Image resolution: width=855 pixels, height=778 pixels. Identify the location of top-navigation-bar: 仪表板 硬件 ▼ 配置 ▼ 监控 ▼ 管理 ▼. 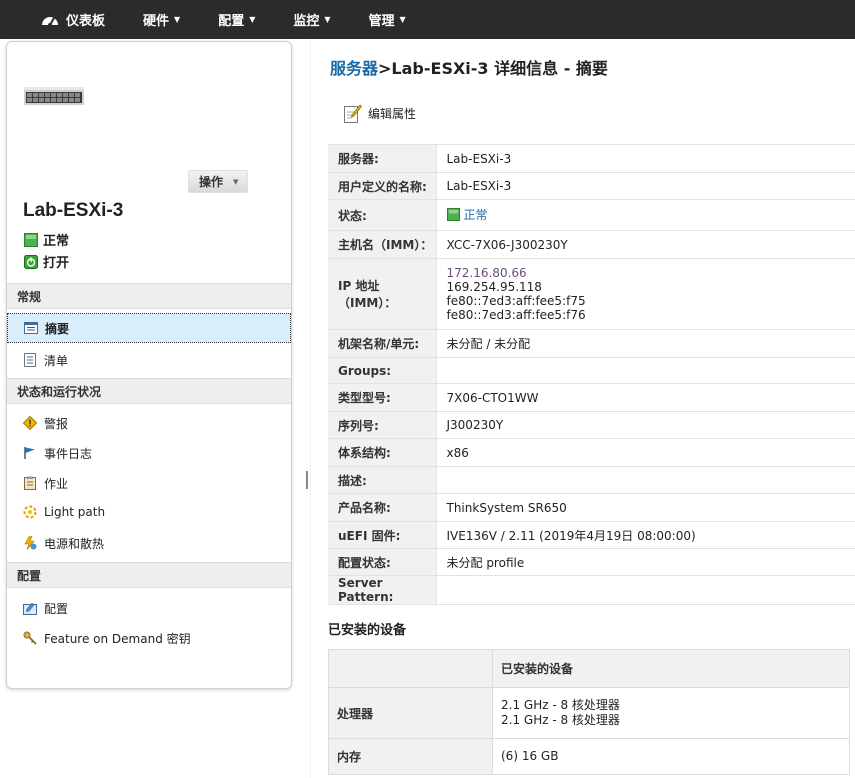
(427, 19).